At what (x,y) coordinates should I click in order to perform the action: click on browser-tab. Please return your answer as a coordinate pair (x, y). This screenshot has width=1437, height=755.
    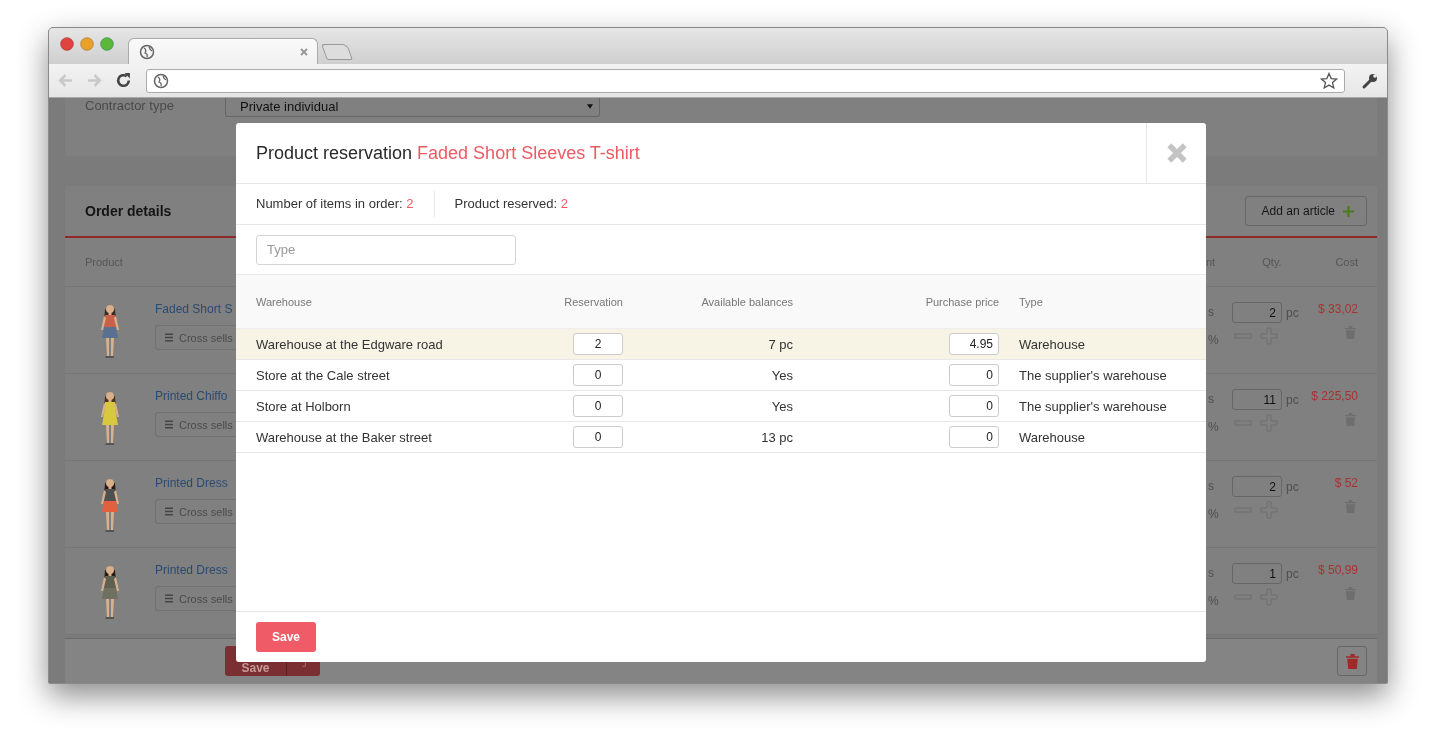
    Looking at the image, I should click on (223, 51).